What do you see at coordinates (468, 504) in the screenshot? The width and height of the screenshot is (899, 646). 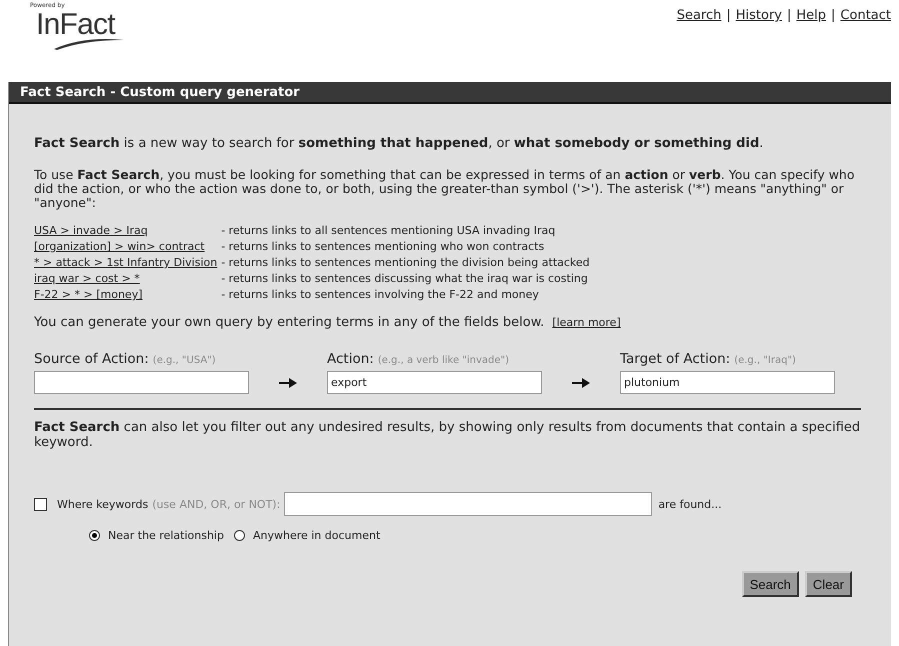 I see `keywords-field` at bounding box center [468, 504].